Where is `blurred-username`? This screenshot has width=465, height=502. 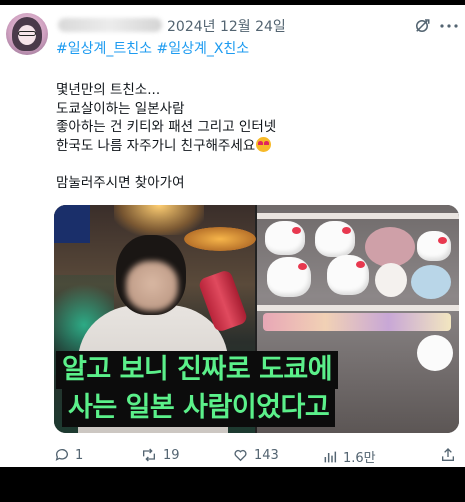 blurred-username is located at coordinates (110, 25).